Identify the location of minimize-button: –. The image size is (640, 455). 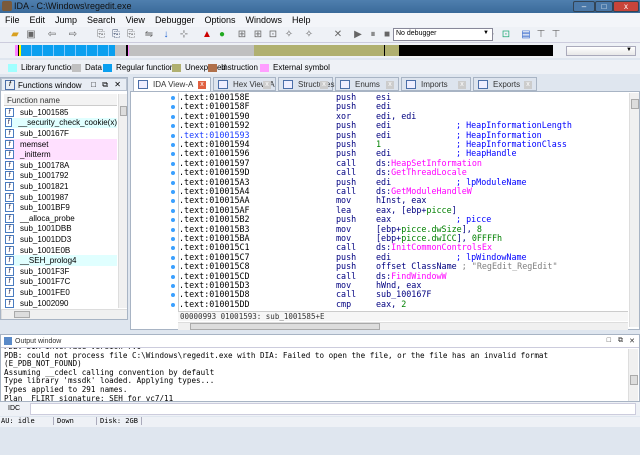
(584, 6).